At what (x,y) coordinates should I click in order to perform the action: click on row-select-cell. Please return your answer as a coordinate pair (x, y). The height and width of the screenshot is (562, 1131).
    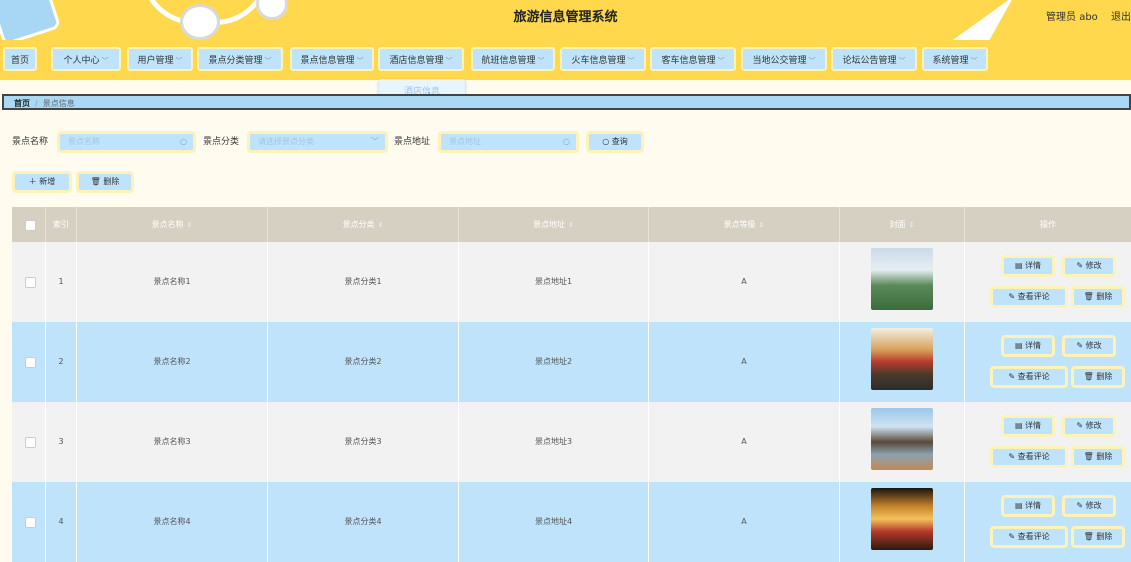
    Looking at the image, I should click on (29, 362).